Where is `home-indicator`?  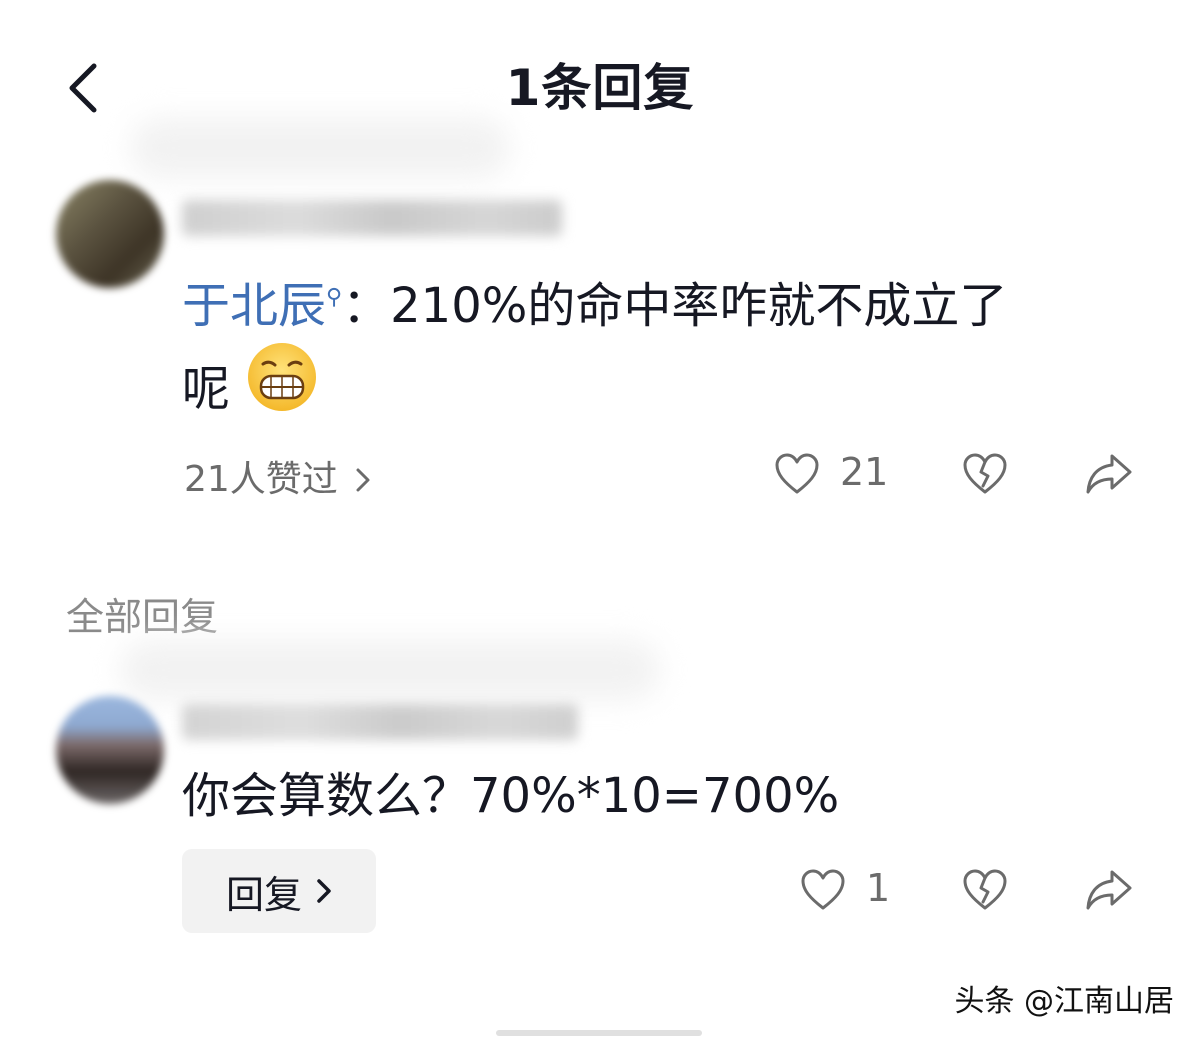
home-indicator is located at coordinates (599, 1033).